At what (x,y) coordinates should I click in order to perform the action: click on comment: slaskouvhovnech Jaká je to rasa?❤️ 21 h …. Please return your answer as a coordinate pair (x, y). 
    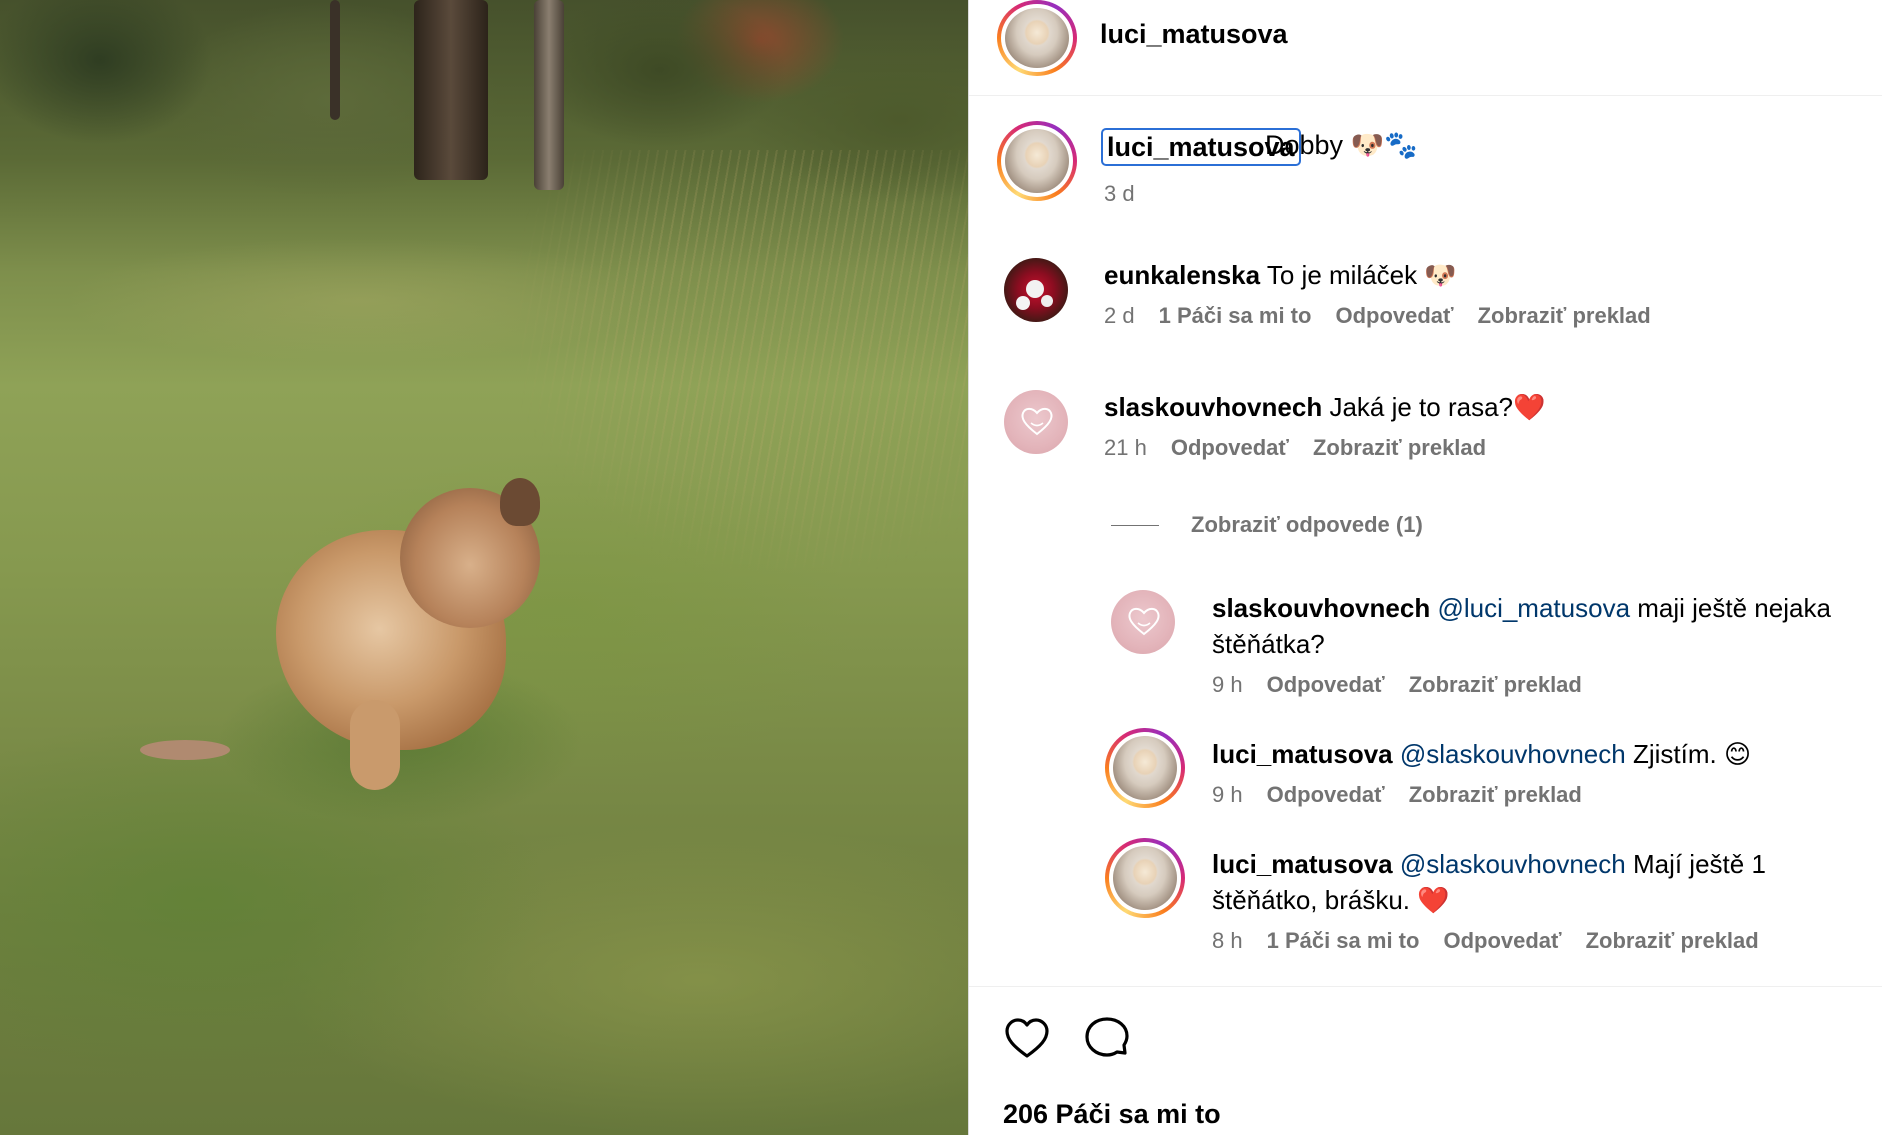
    Looking at the image, I should click on (1324, 425).